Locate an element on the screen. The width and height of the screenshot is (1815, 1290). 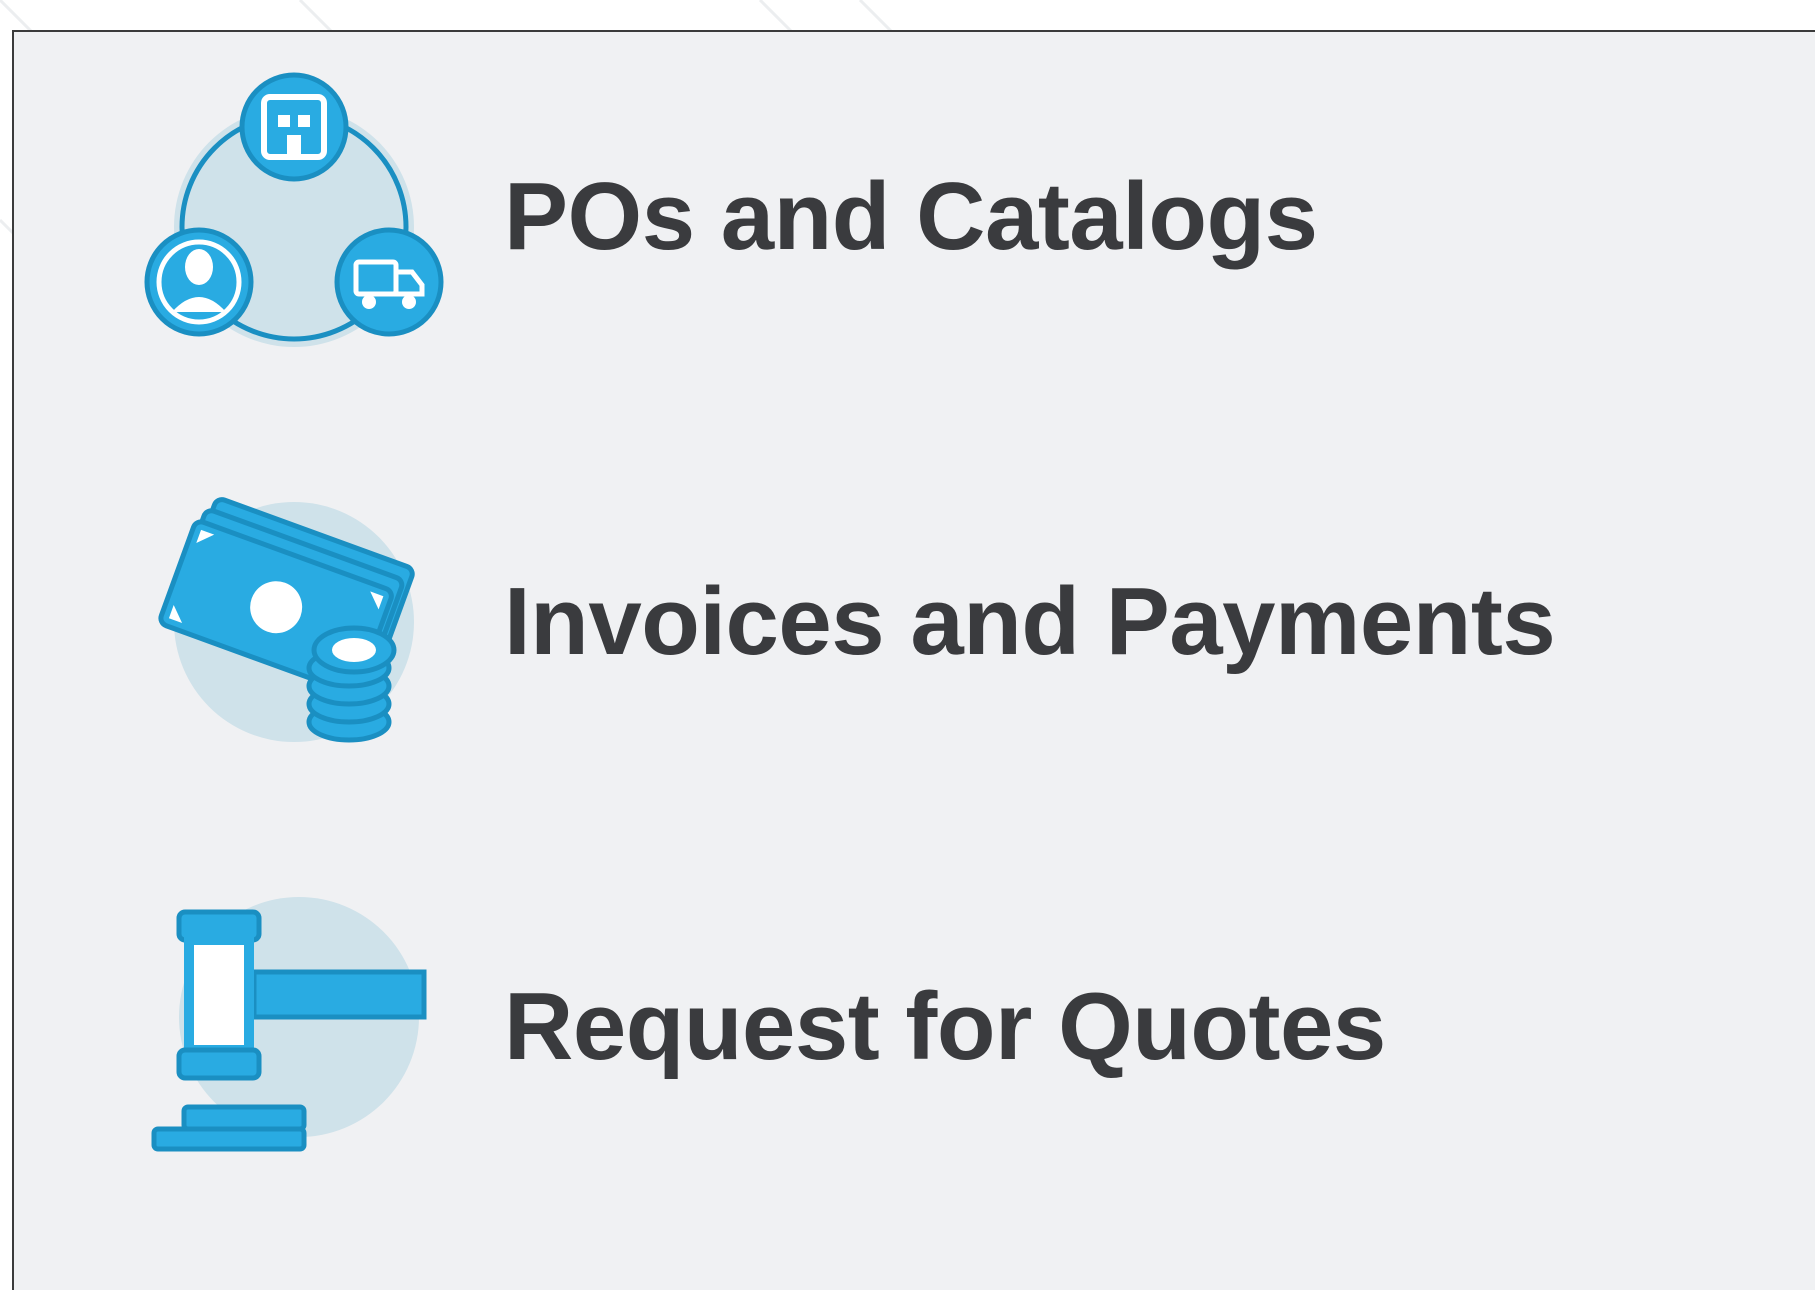
menu-item-label: Request for Quotes is located at coordinates (945, 1026).